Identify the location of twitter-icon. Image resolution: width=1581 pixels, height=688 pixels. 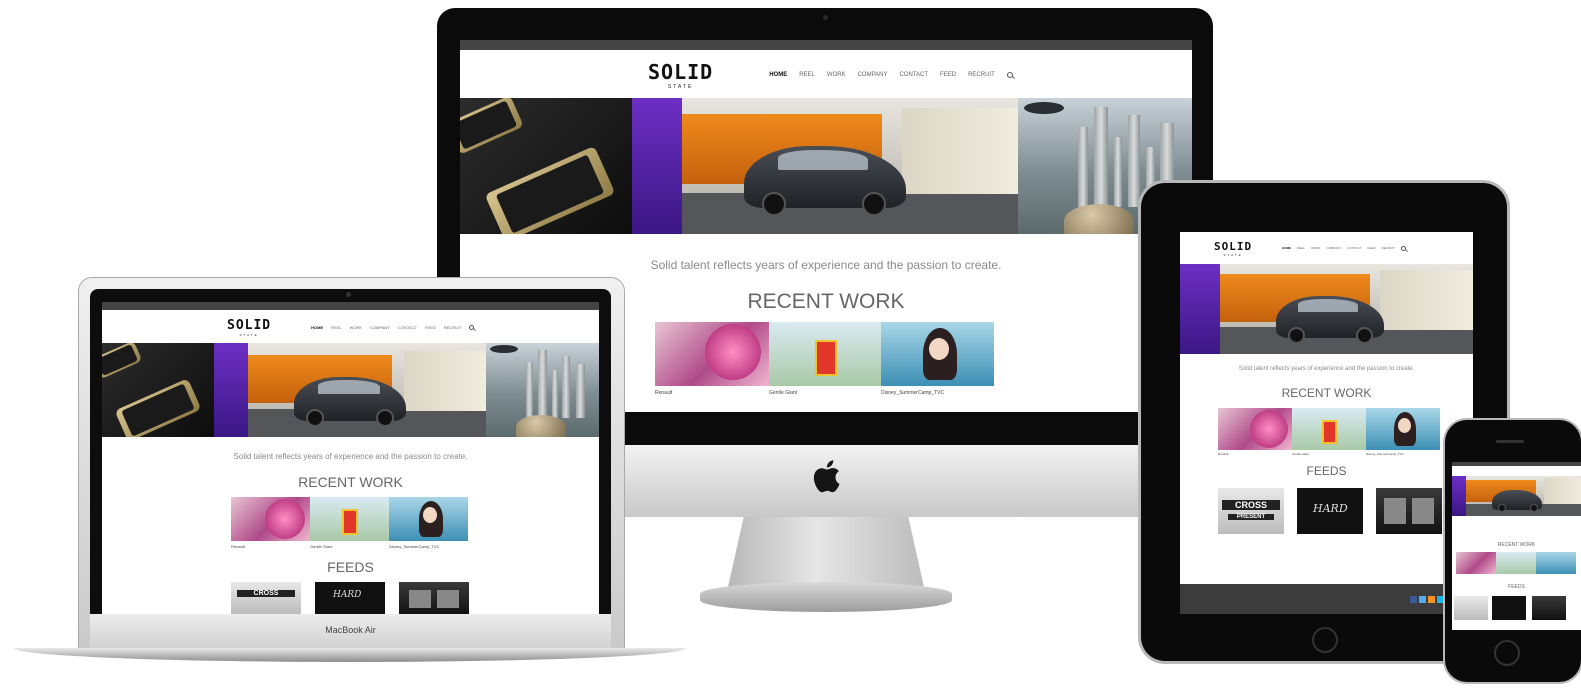
(1422, 599).